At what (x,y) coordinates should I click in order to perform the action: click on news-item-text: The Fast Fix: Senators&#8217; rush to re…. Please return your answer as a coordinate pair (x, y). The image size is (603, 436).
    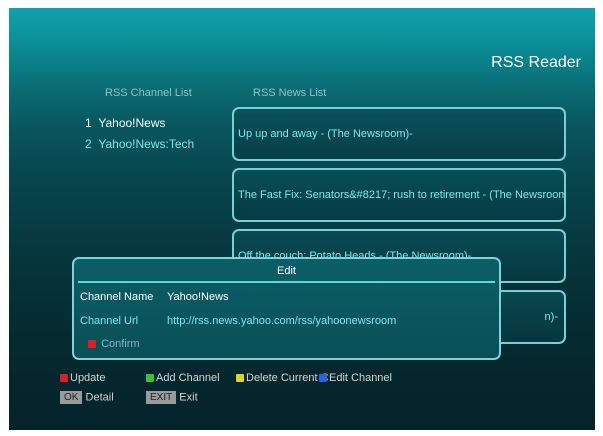
    Looking at the image, I should click on (402, 195).